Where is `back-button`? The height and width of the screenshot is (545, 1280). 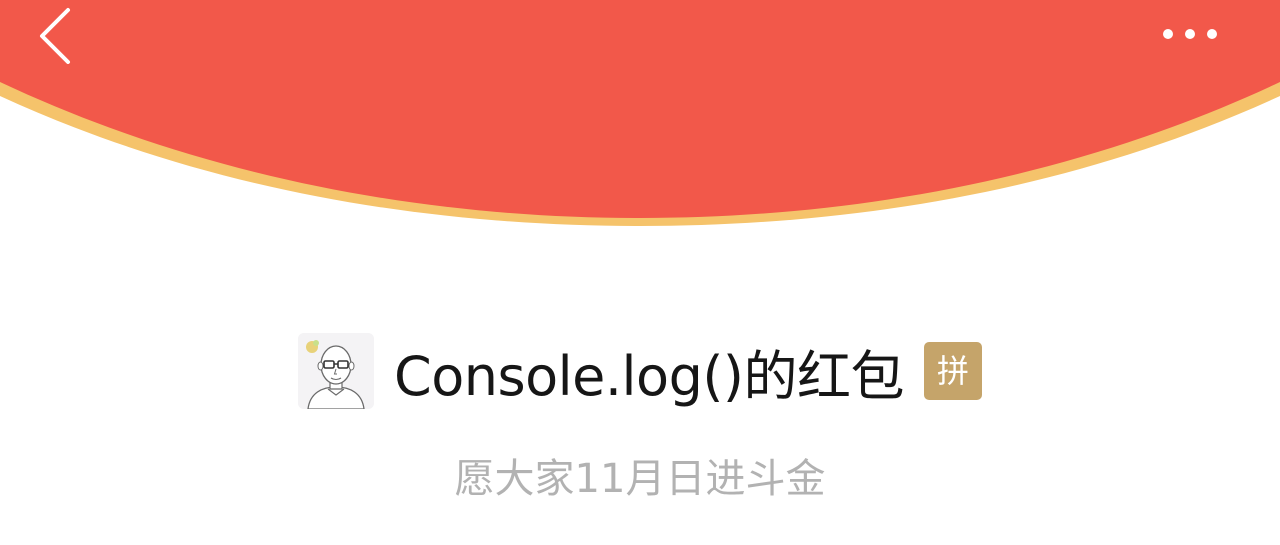 back-button is located at coordinates (60, 34).